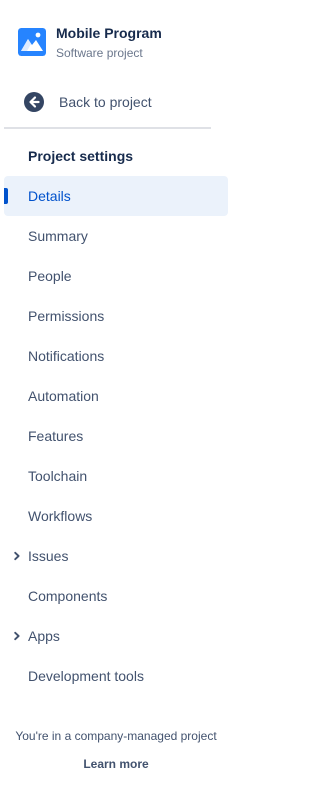 The height and width of the screenshot is (790, 320). Describe the element at coordinates (109, 41) in the screenshot. I see `project-meta: Mobile Program Software project` at that location.